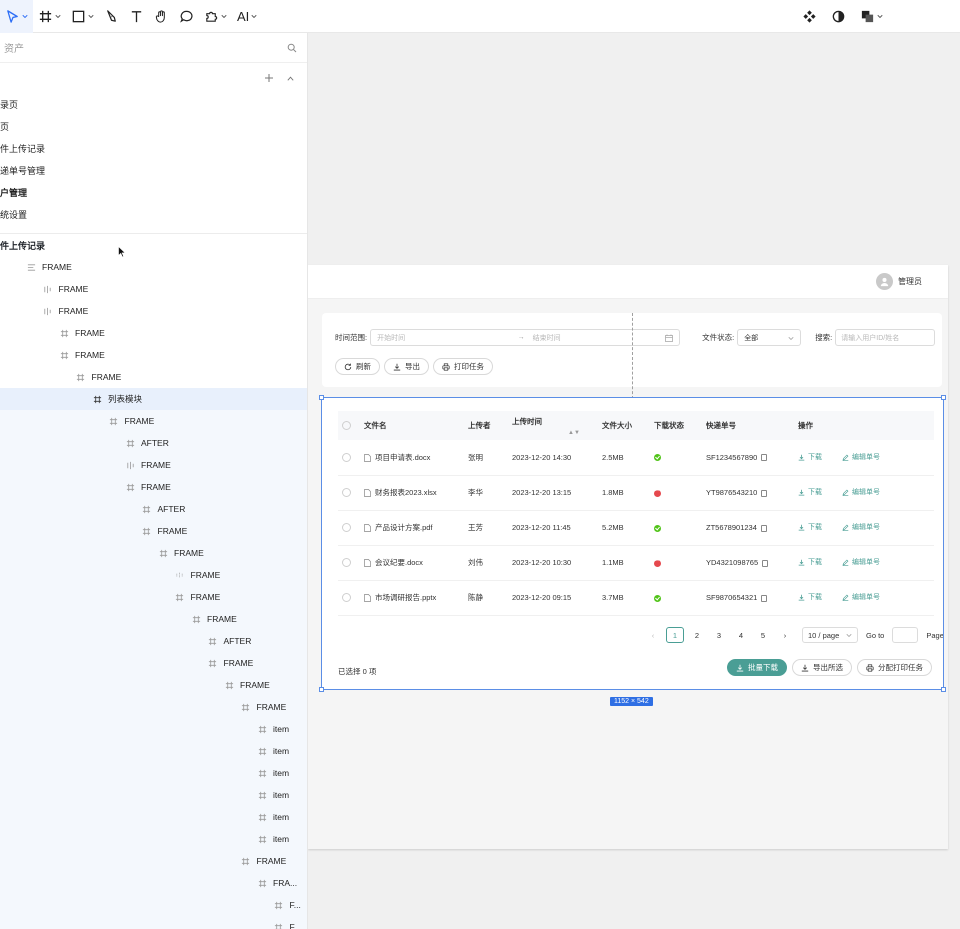 This screenshot has height=929, width=960. I want to click on file-status-select: 全部, so click(769, 337).